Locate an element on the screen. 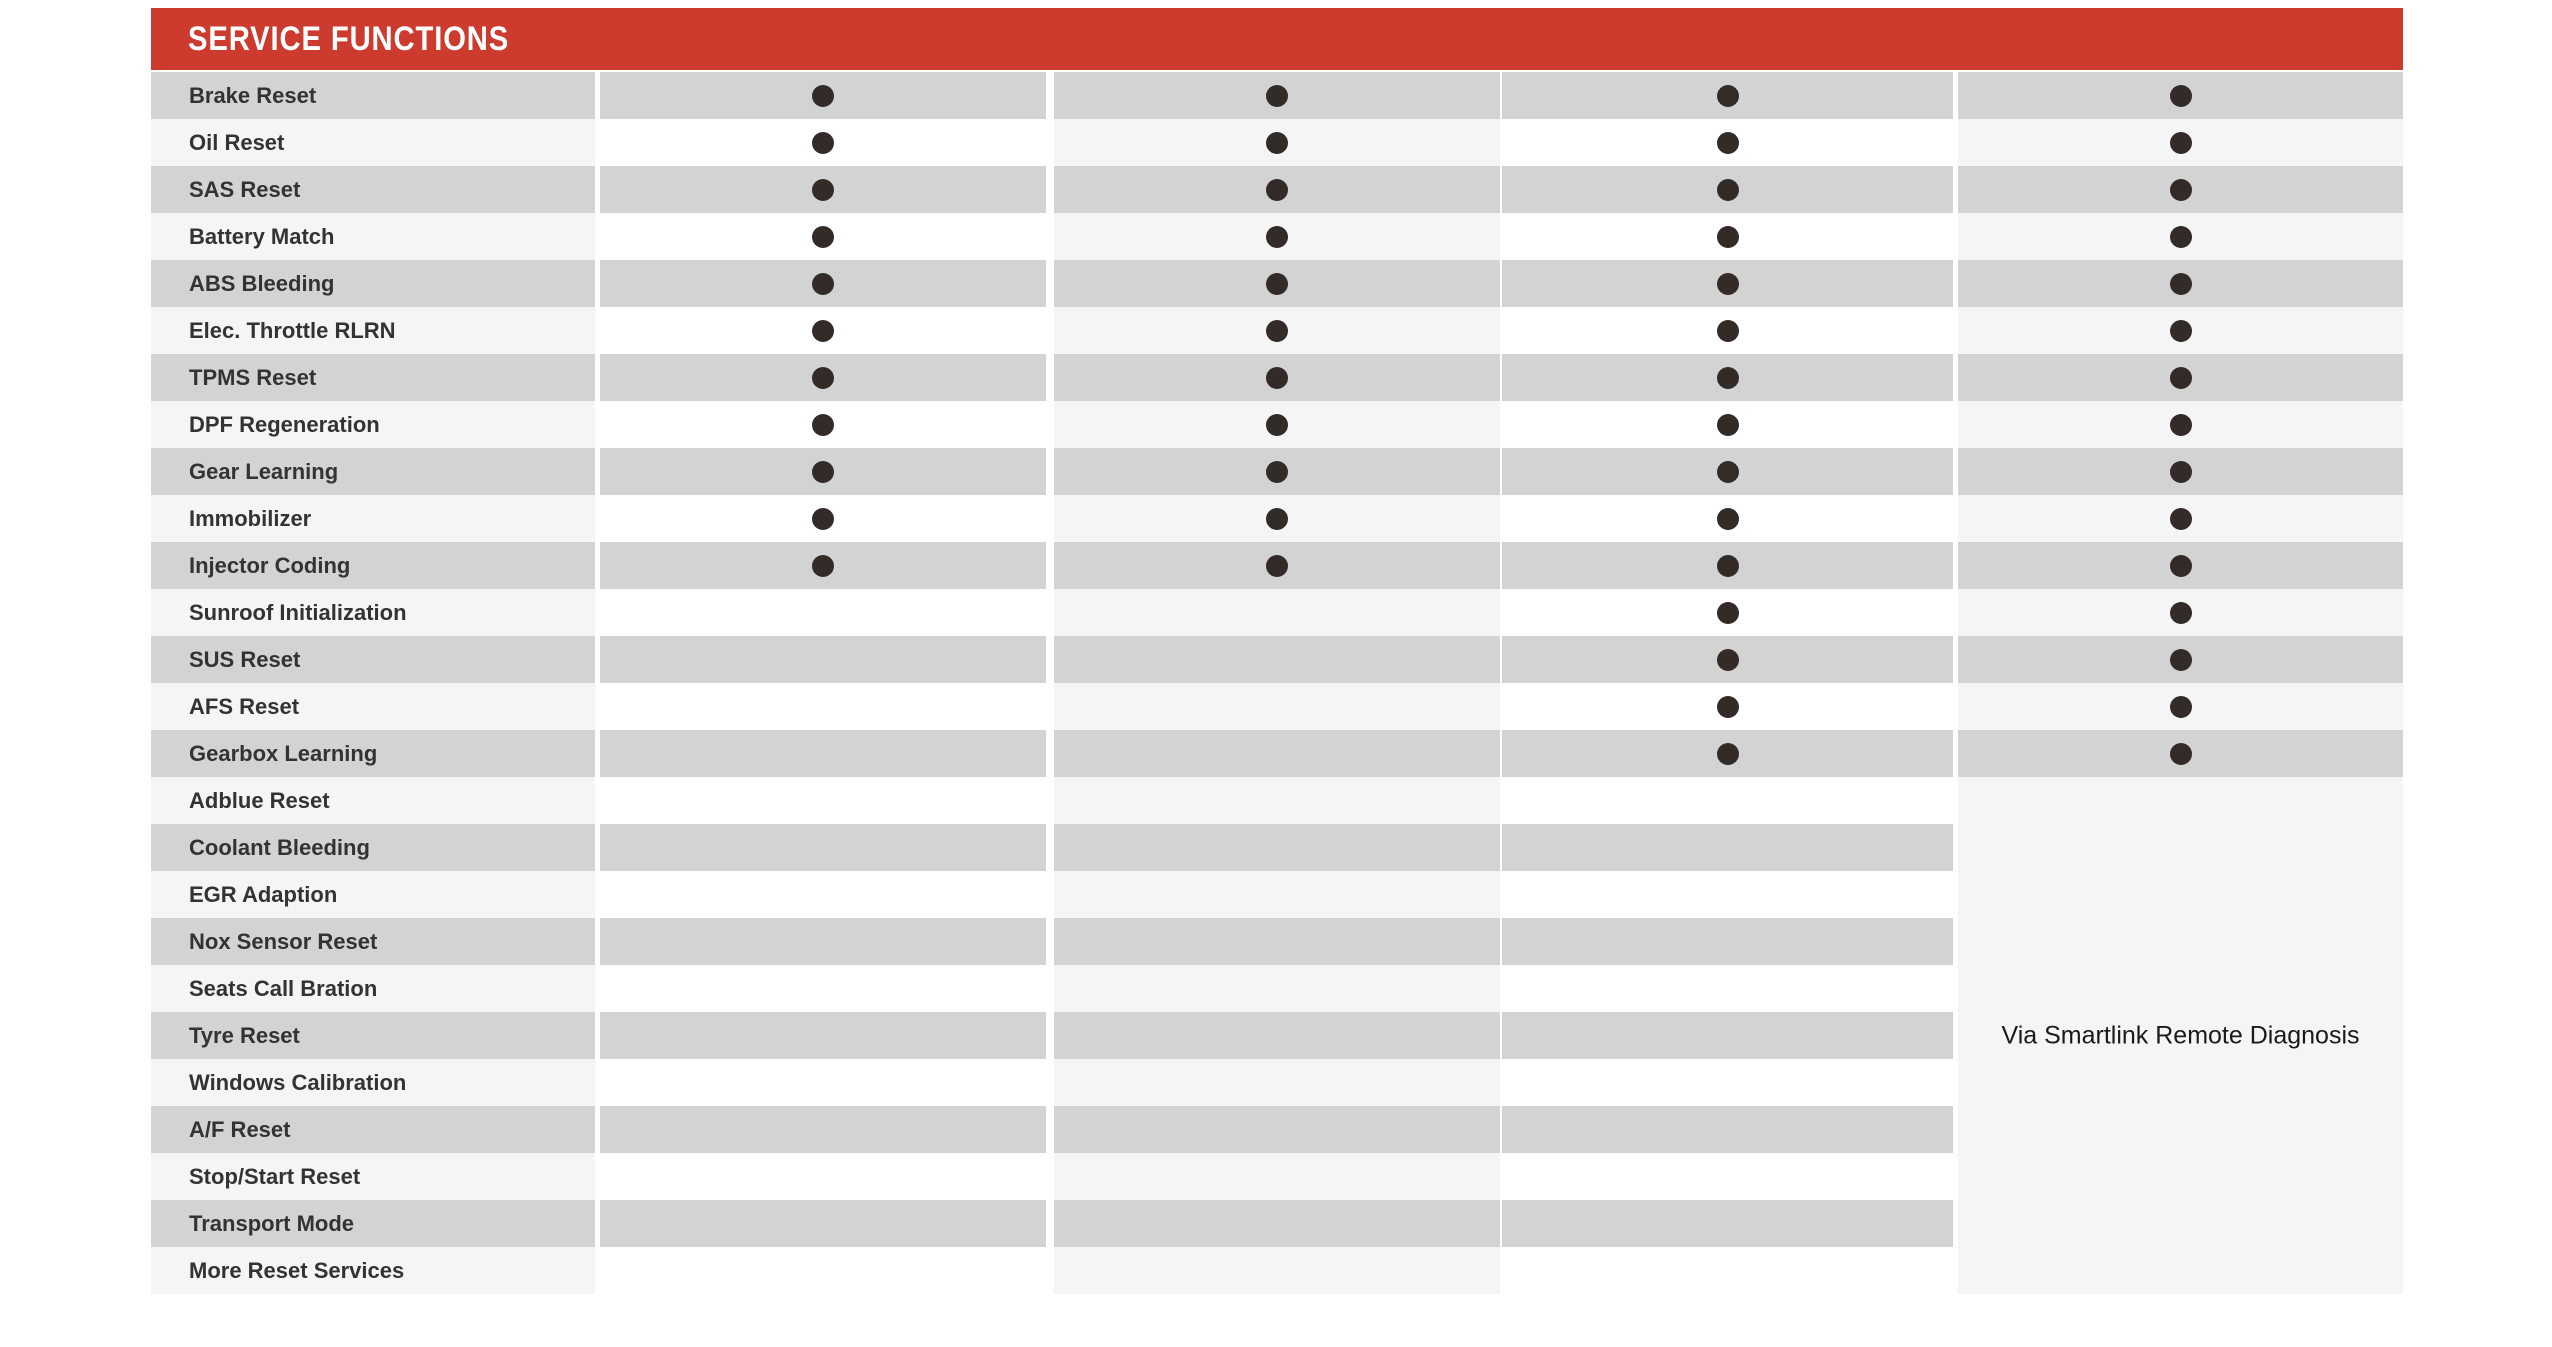 The height and width of the screenshot is (1347, 2552). table-row: Elec. Throttle RLRN is located at coordinates (1277, 330).